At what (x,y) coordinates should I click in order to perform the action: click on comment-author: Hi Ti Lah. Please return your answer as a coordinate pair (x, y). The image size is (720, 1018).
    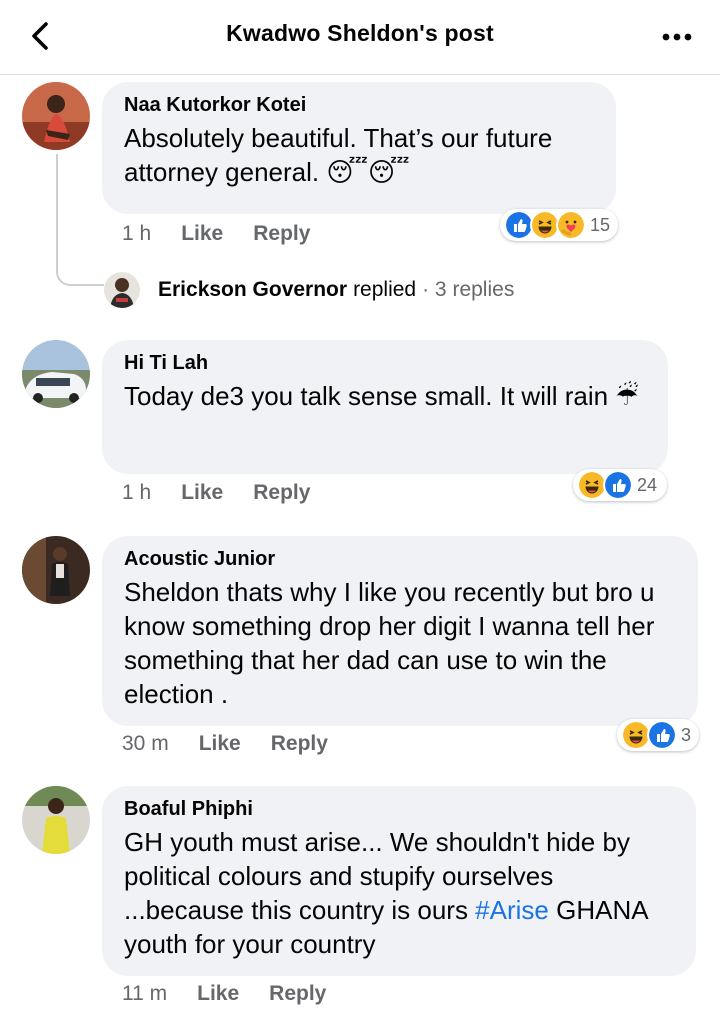
    Looking at the image, I should click on (386, 363).